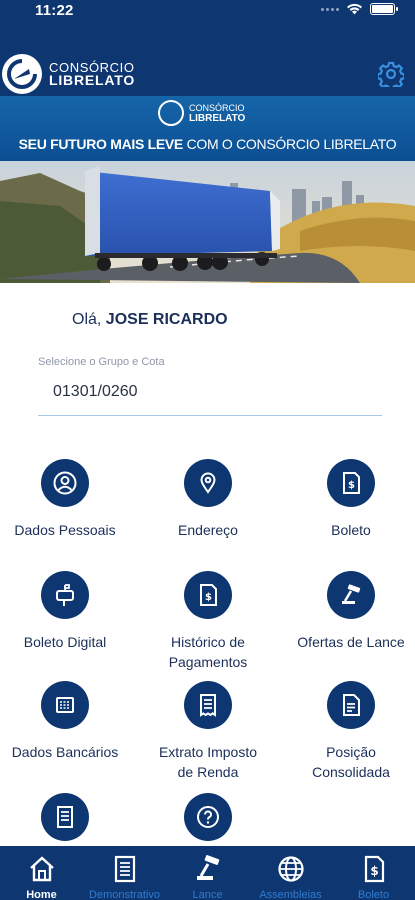 This screenshot has width=415, height=900. I want to click on menu-item-label: Dados Bancários, so click(65, 752).